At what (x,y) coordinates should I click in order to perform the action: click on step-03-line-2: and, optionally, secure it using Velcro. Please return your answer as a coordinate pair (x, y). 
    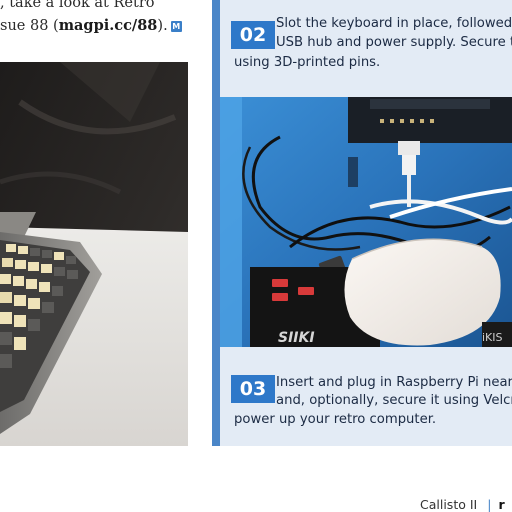
    Looking at the image, I should click on (394, 400).